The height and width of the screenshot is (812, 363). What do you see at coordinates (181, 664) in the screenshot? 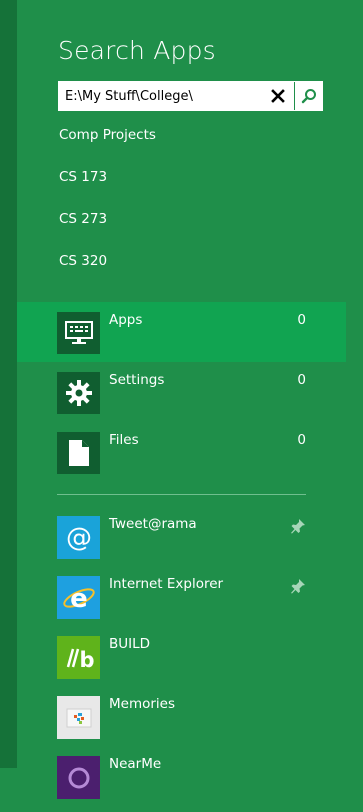
I see `app-build: b BUILD` at bounding box center [181, 664].